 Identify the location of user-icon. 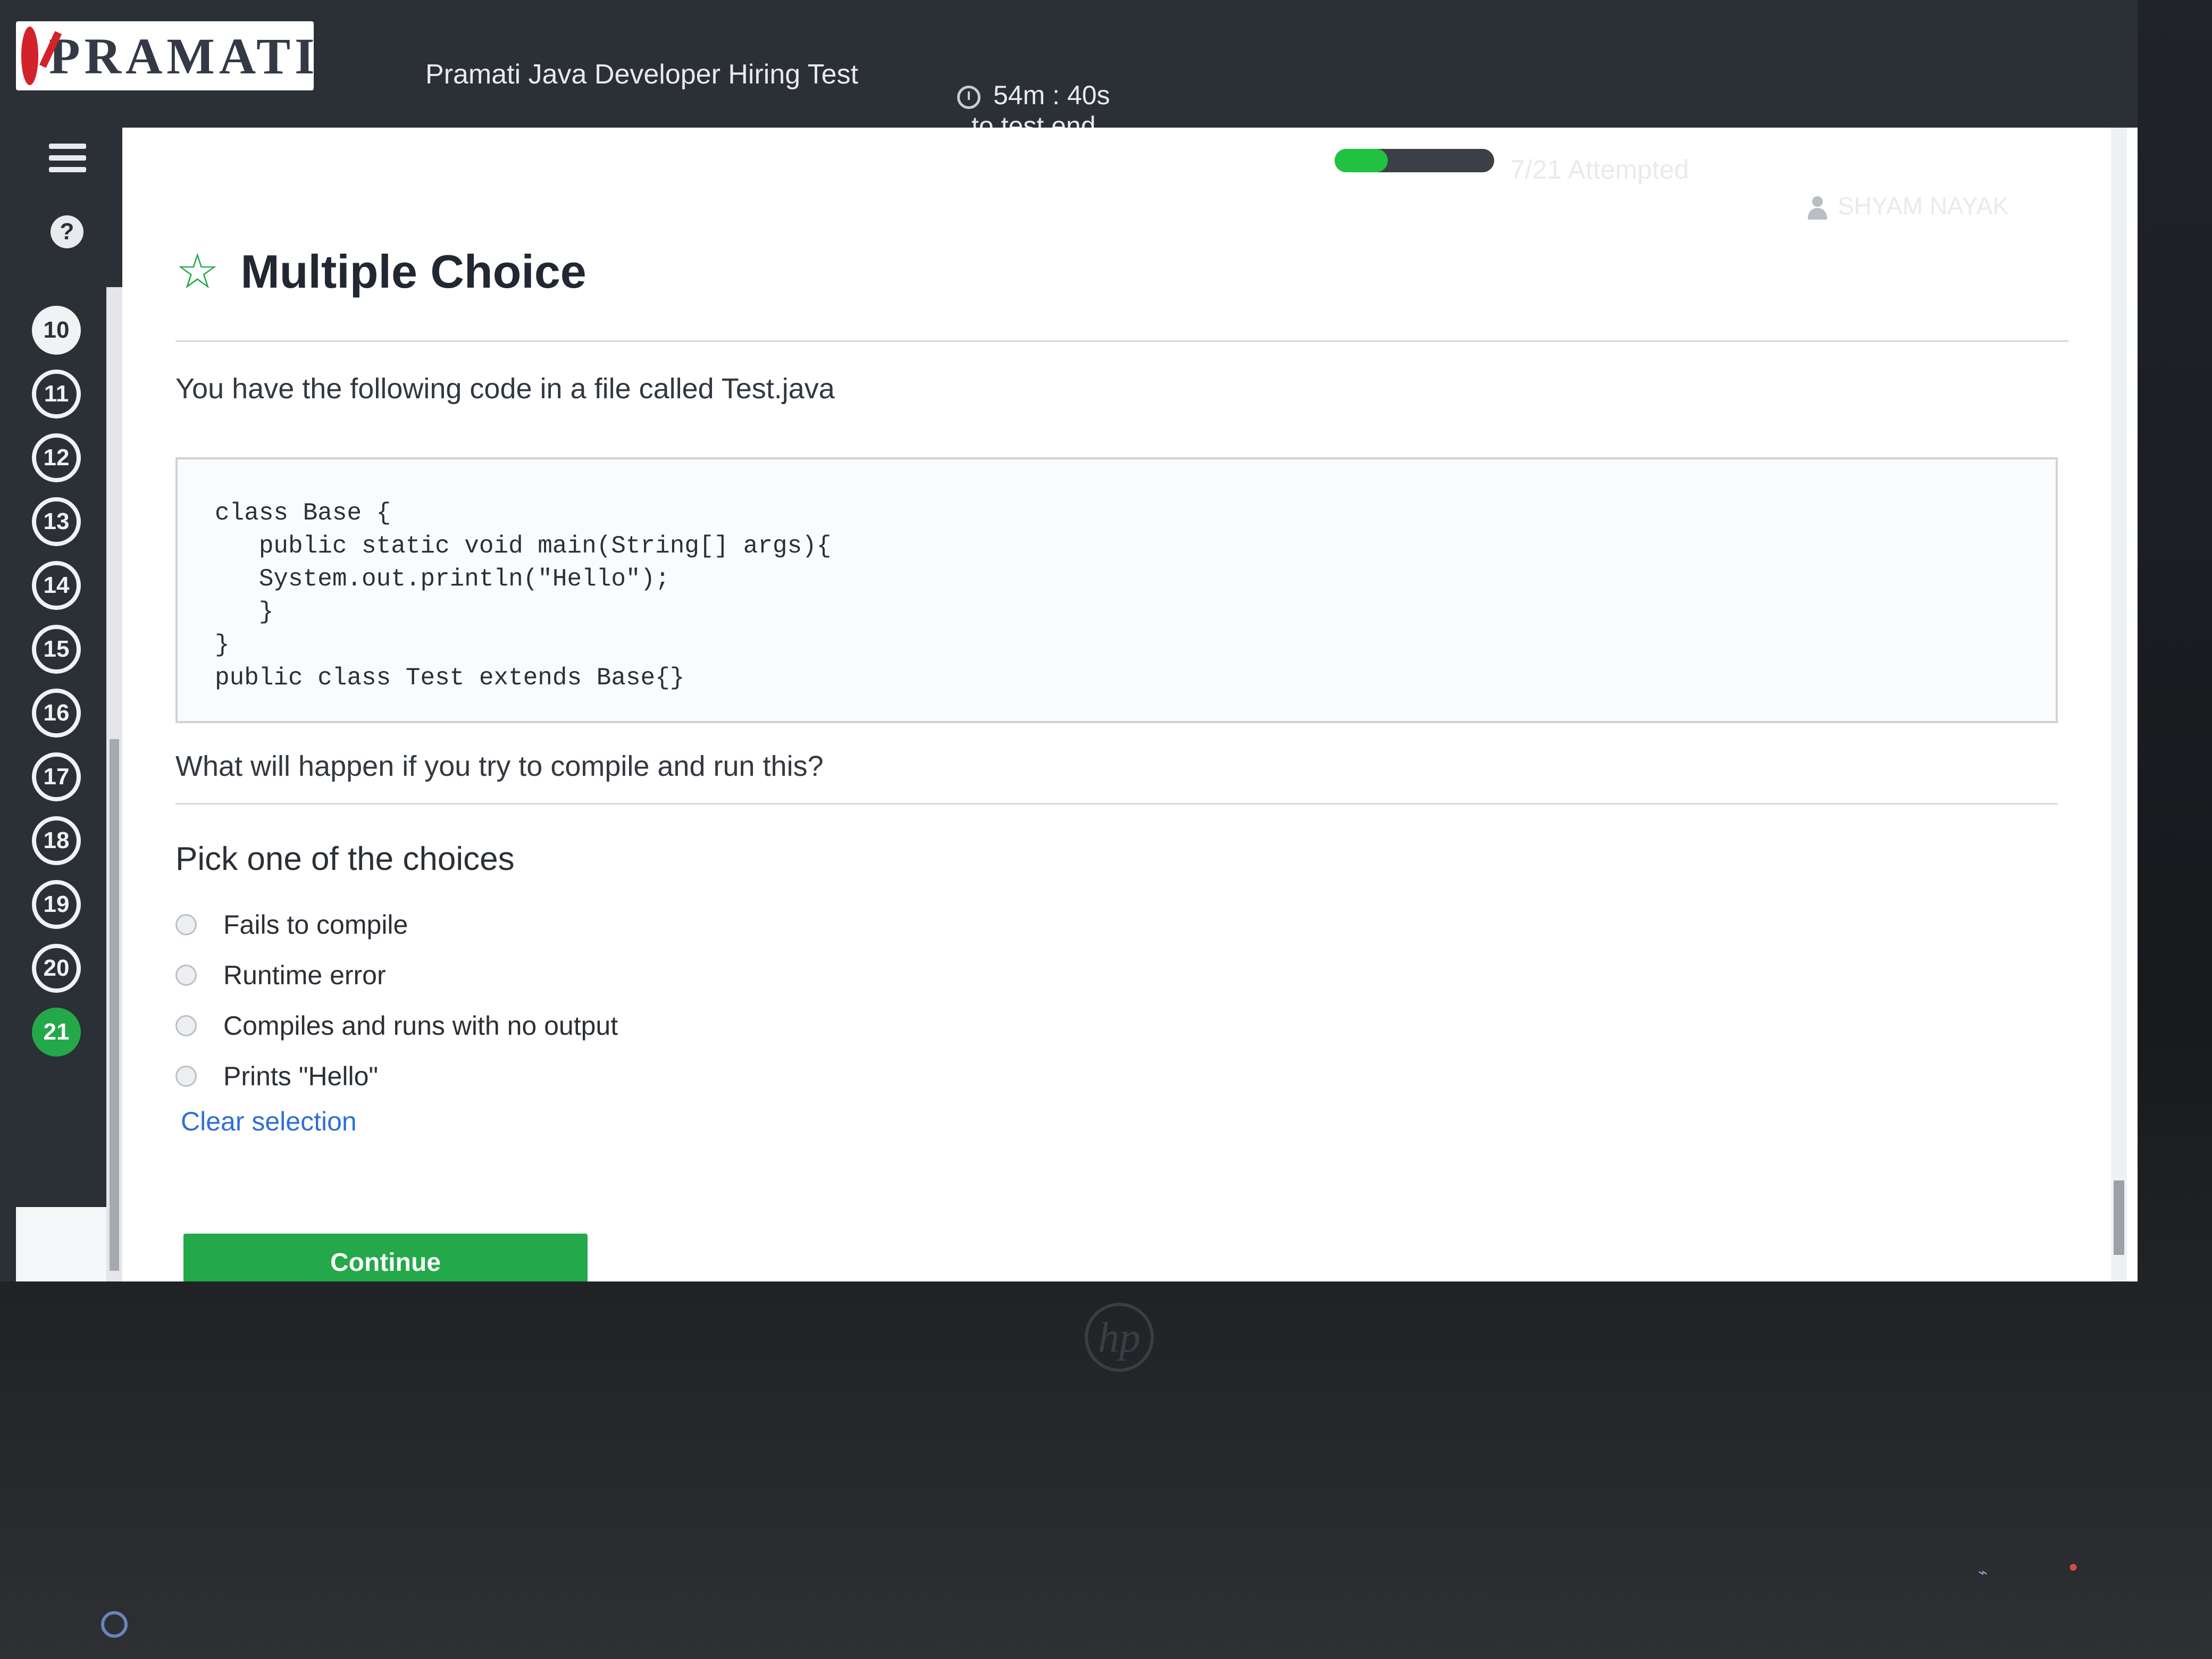
(1817, 208).